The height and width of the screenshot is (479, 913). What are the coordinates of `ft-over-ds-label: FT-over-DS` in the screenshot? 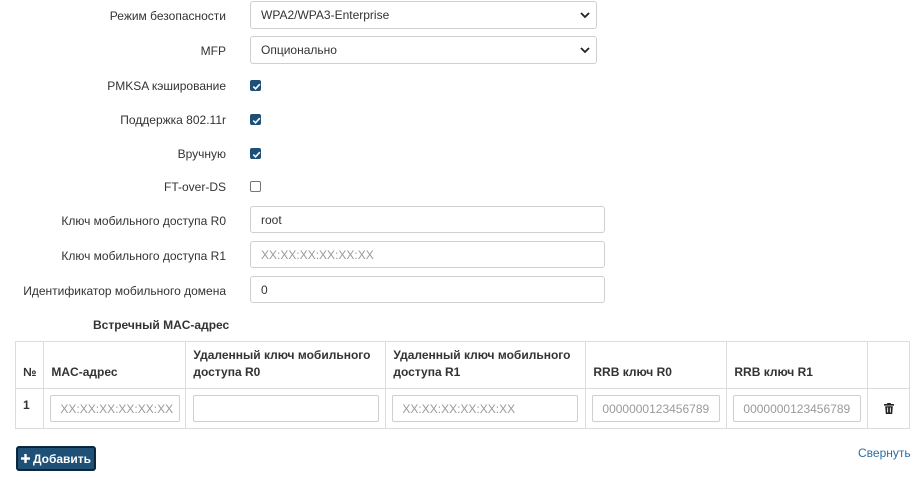 It's located at (194, 187).